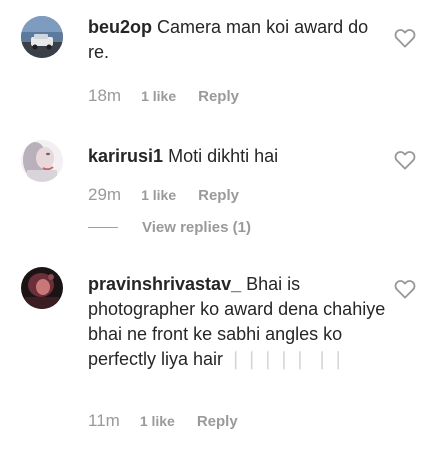  I want to click on comment-text: karirusi1 Moti dikhti hai, so click(238, 156).